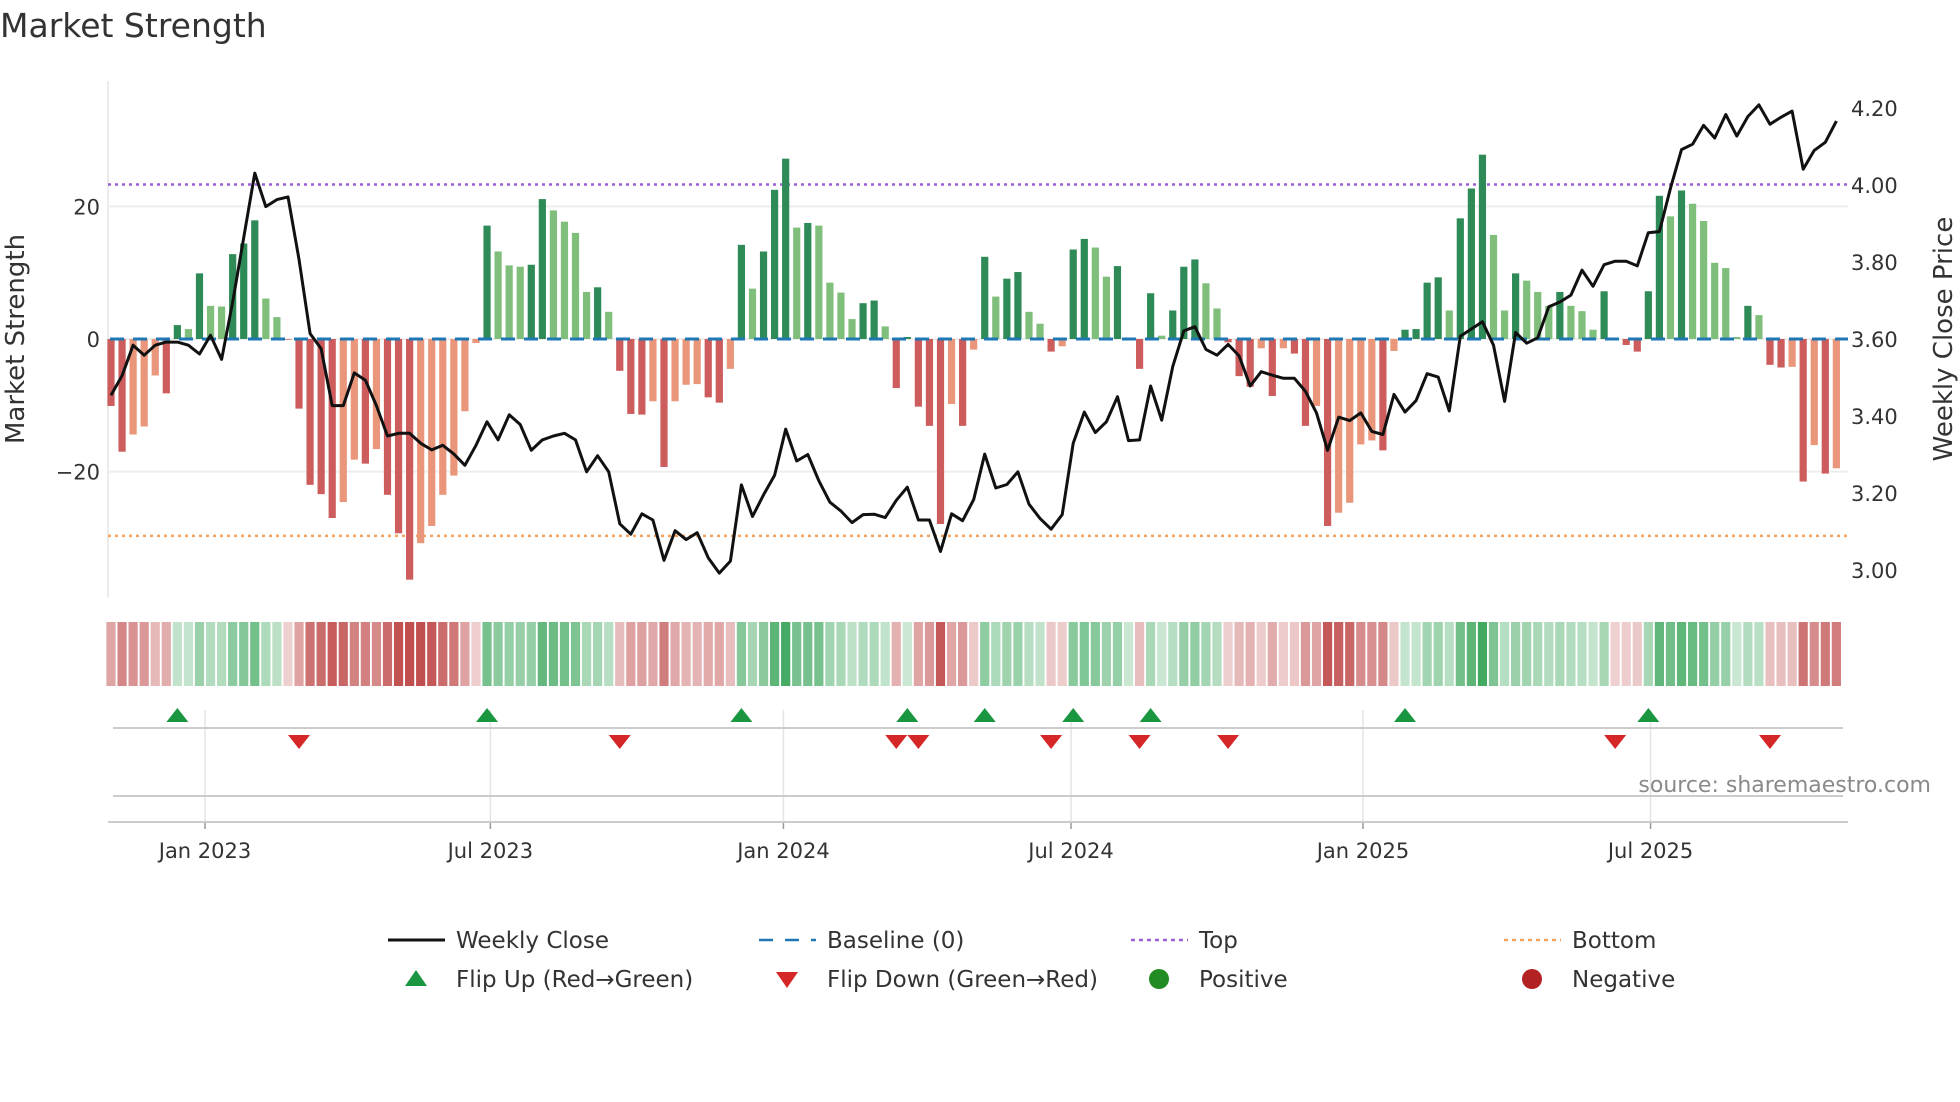 The width and height of the screenshot is (1960, 1102). What do you see at coordinates (1874, 340) in the screenshot?
I see `y2-tick-label: 3.60` at bounding box center [1874, 340].